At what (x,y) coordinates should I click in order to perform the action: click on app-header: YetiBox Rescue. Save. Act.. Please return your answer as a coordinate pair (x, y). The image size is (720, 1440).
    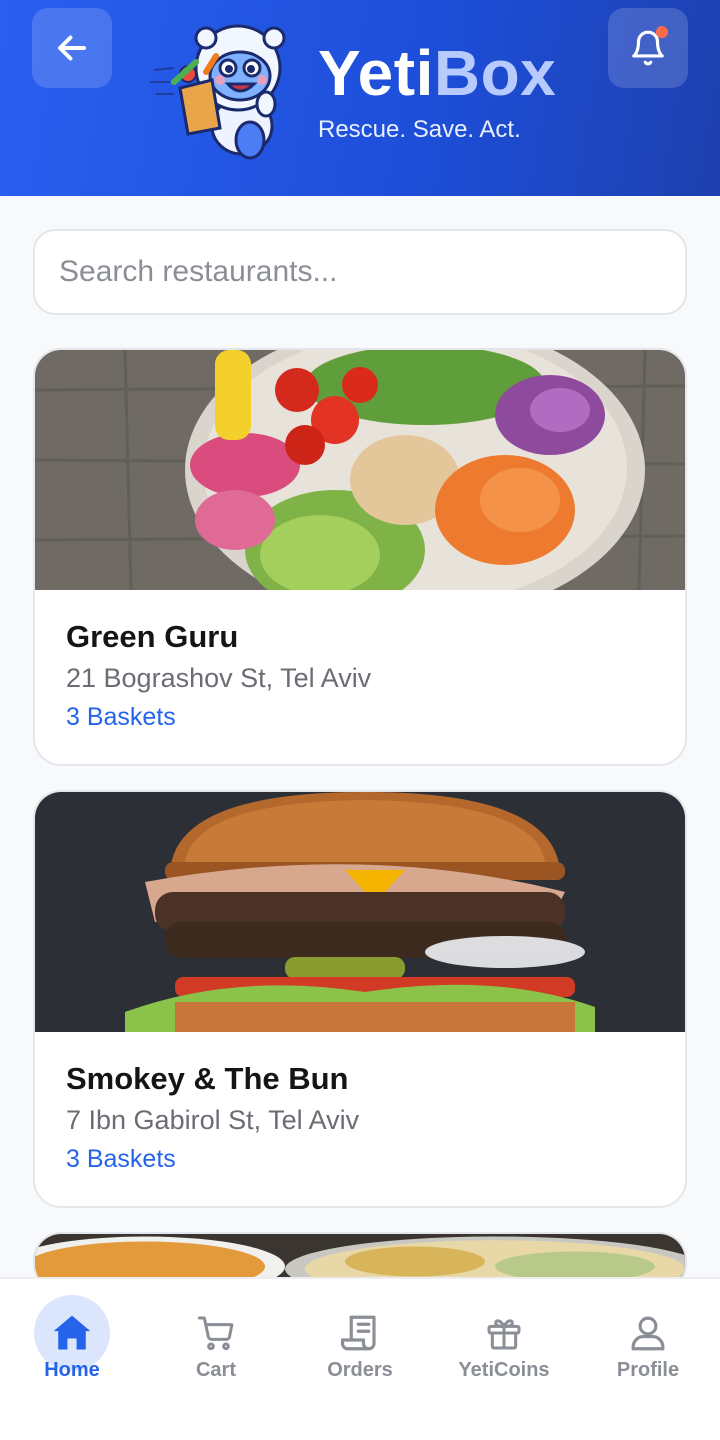
    Looking at the image, I should click on (360, 98).